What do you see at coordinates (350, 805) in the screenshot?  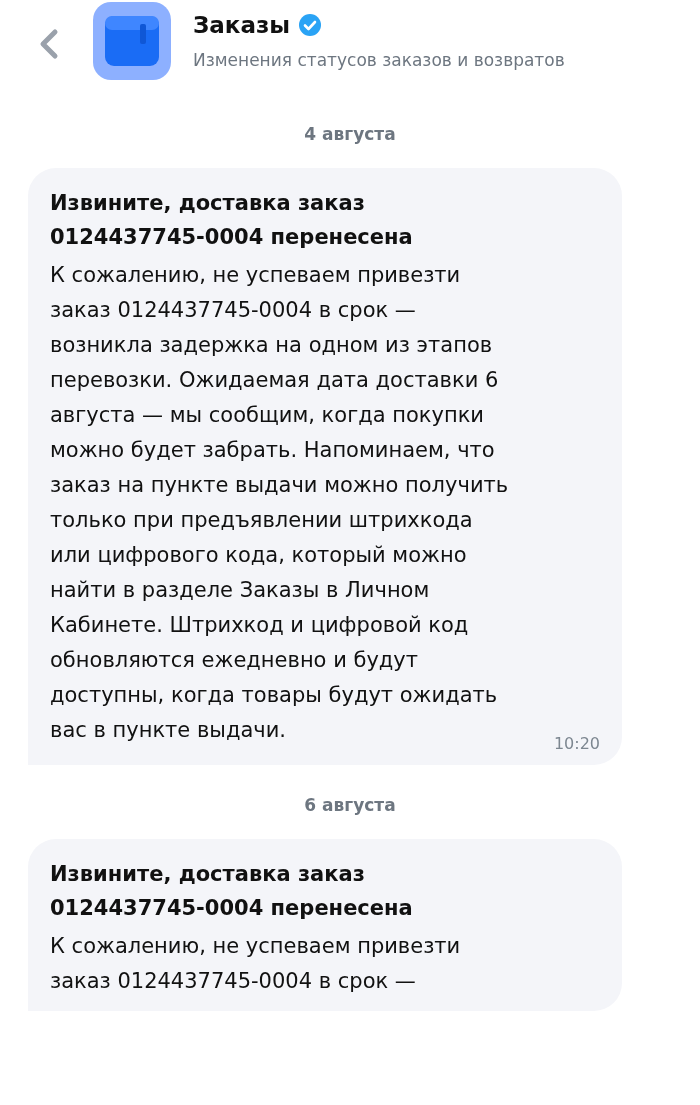 I see `date-separator: 6 августа` at bounding box center [350, 805].